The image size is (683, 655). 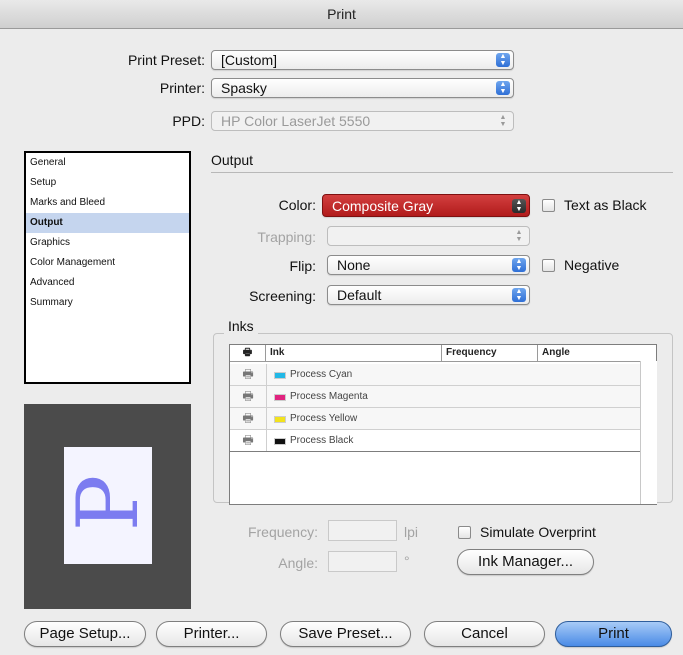 What do you see at coordinates (428, 295) in the screenshot?
I see `screening-popup: Default ▲ ▼` at bounding box center [428, 295].